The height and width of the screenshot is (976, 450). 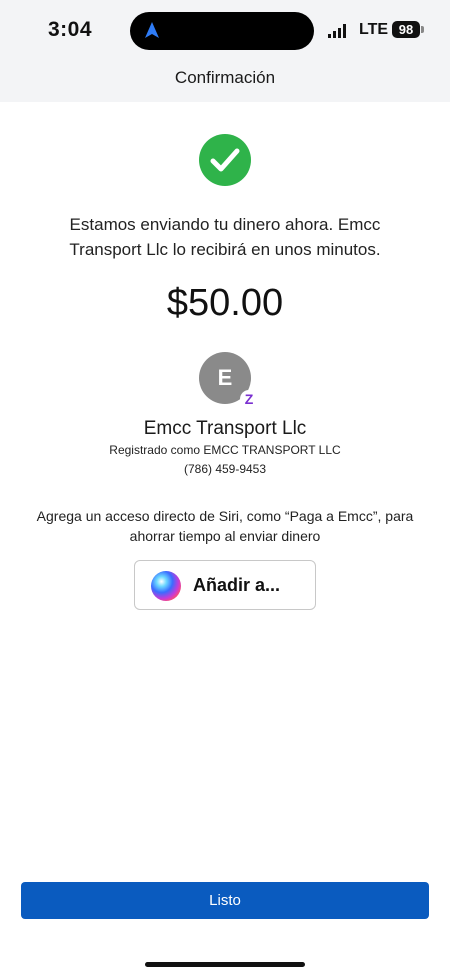 I want to click on zelle-badge-icon: Z, so click(x=249, y=399).